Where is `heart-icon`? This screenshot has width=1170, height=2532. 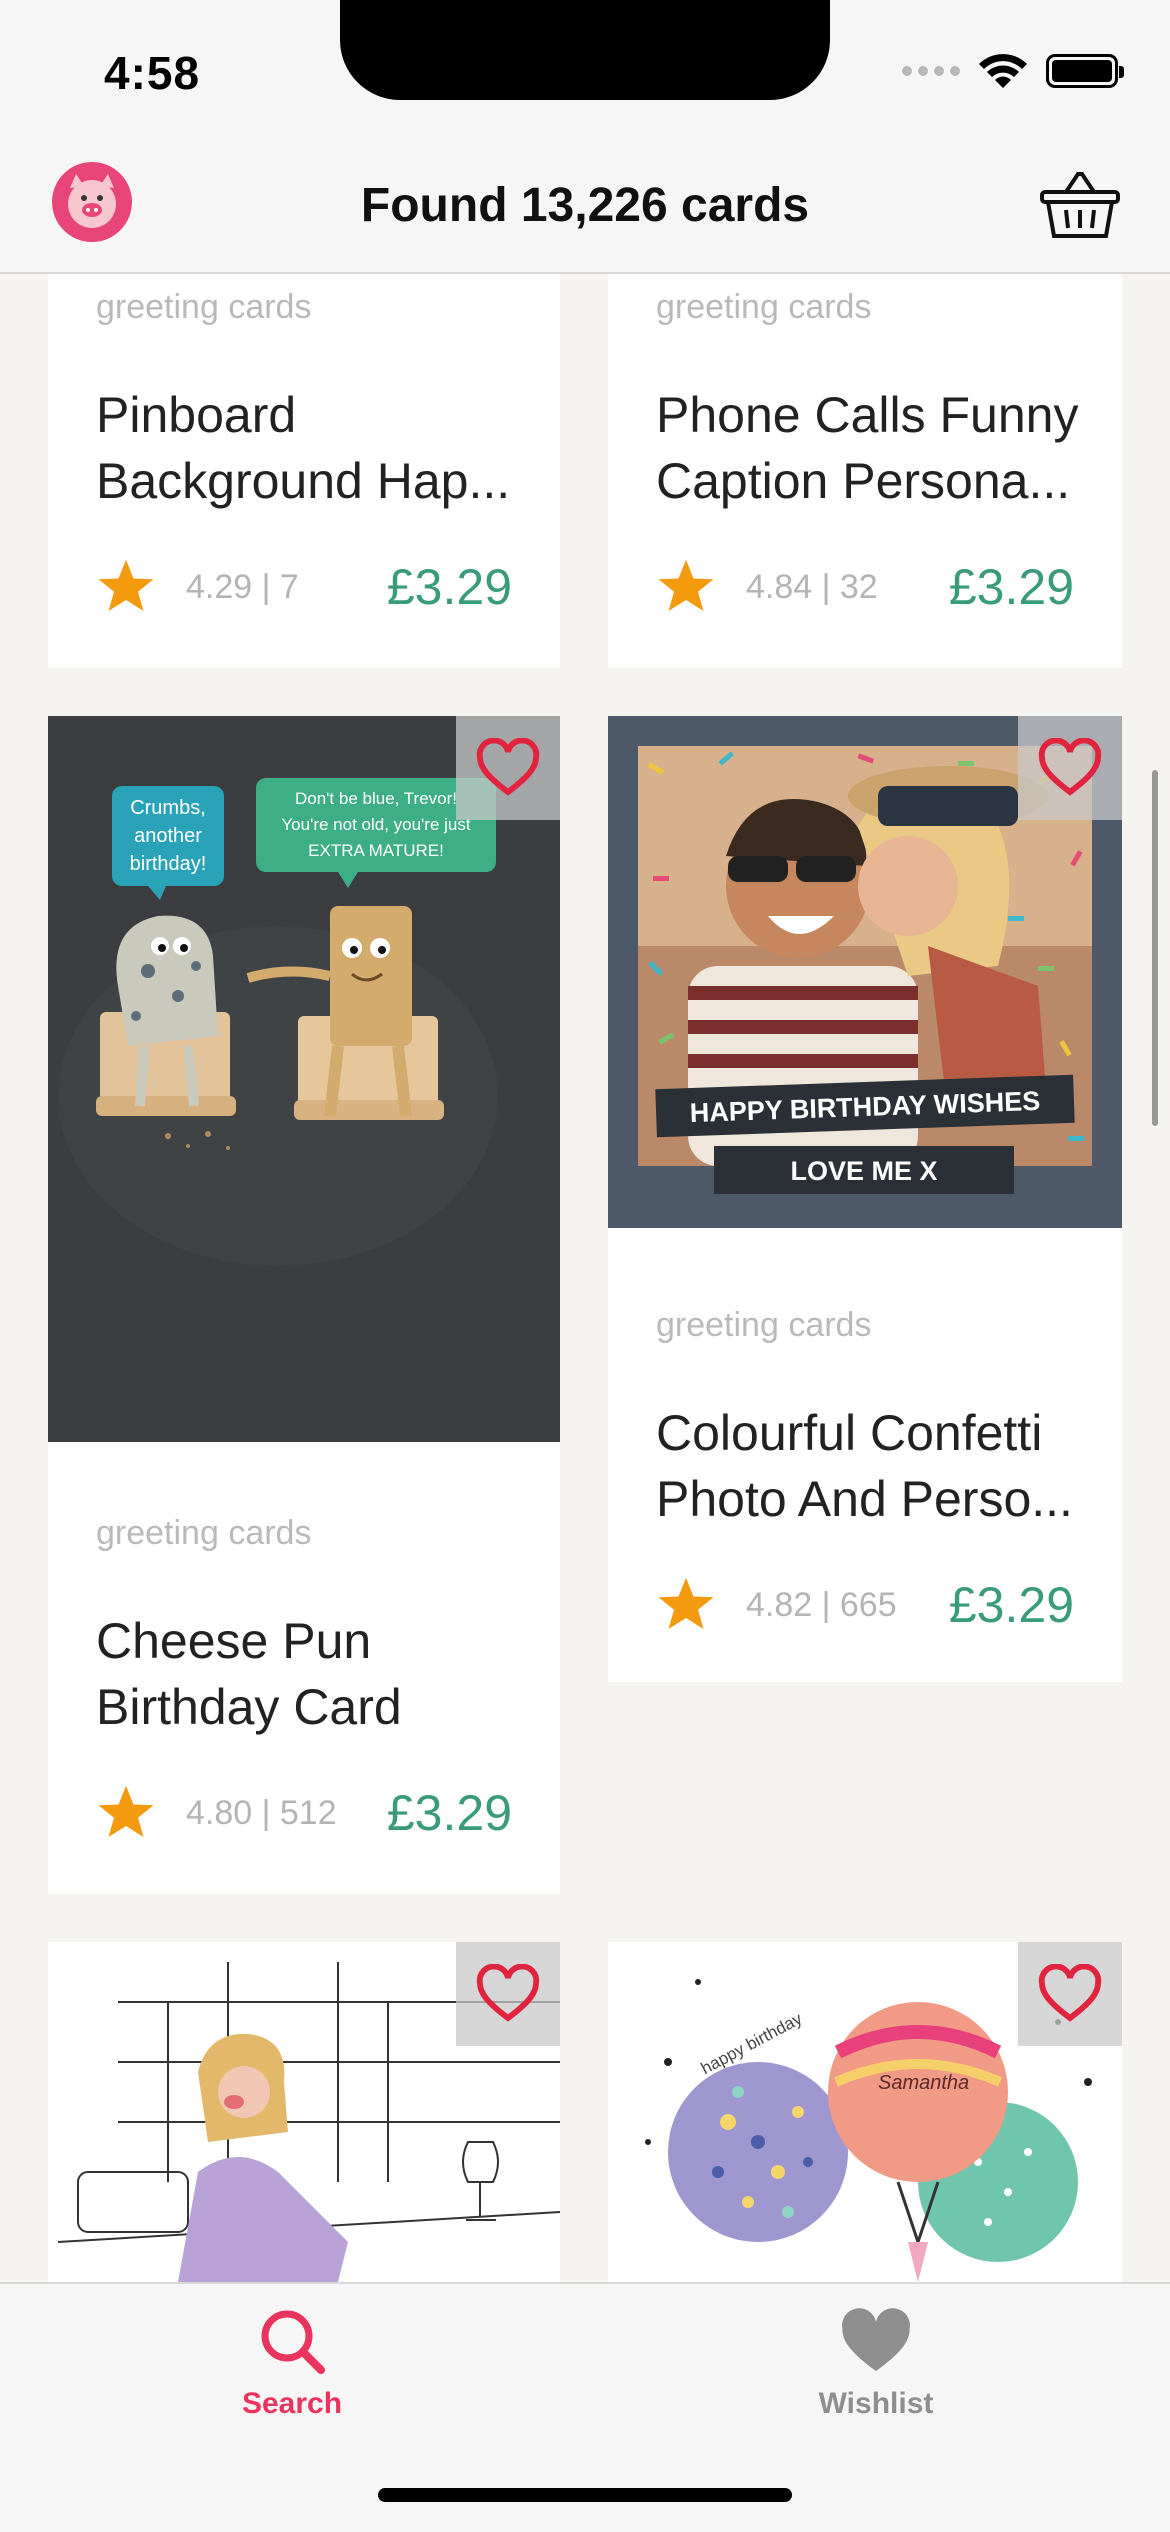
heart-icon is located at coordinates (876, 2339).